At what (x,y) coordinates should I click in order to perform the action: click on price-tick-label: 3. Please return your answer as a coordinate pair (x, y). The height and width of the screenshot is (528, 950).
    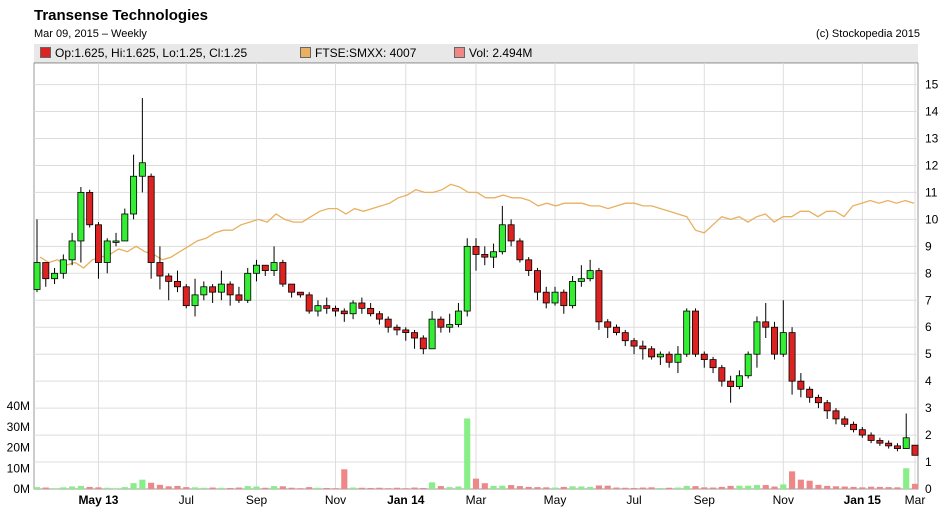
    Looking at the image, I should click on (928, 408).